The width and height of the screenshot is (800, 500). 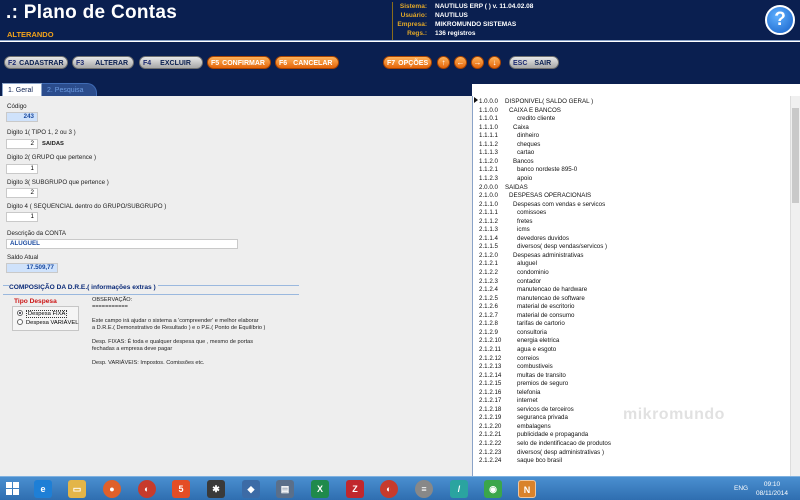 I want to click on digito1-label: Digito 1( TIPO 1, 2 ou 3 ), so click(x=41, y=132).